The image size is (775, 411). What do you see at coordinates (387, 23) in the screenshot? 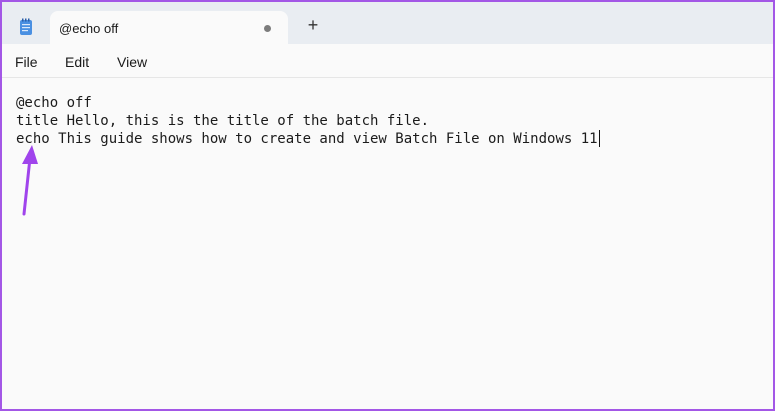
I see `title-bar: @echo off +` at bounding box center [387, 23].